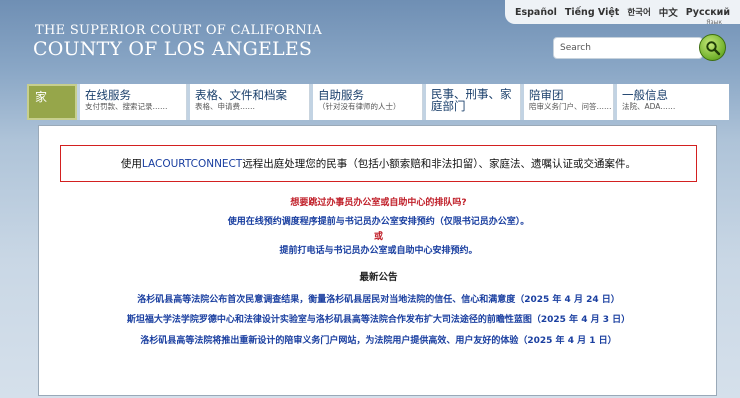  Describe the element at coordinates (546, 95) in the screenshot. I see `nav-tab-title: 陪审团` at that location.